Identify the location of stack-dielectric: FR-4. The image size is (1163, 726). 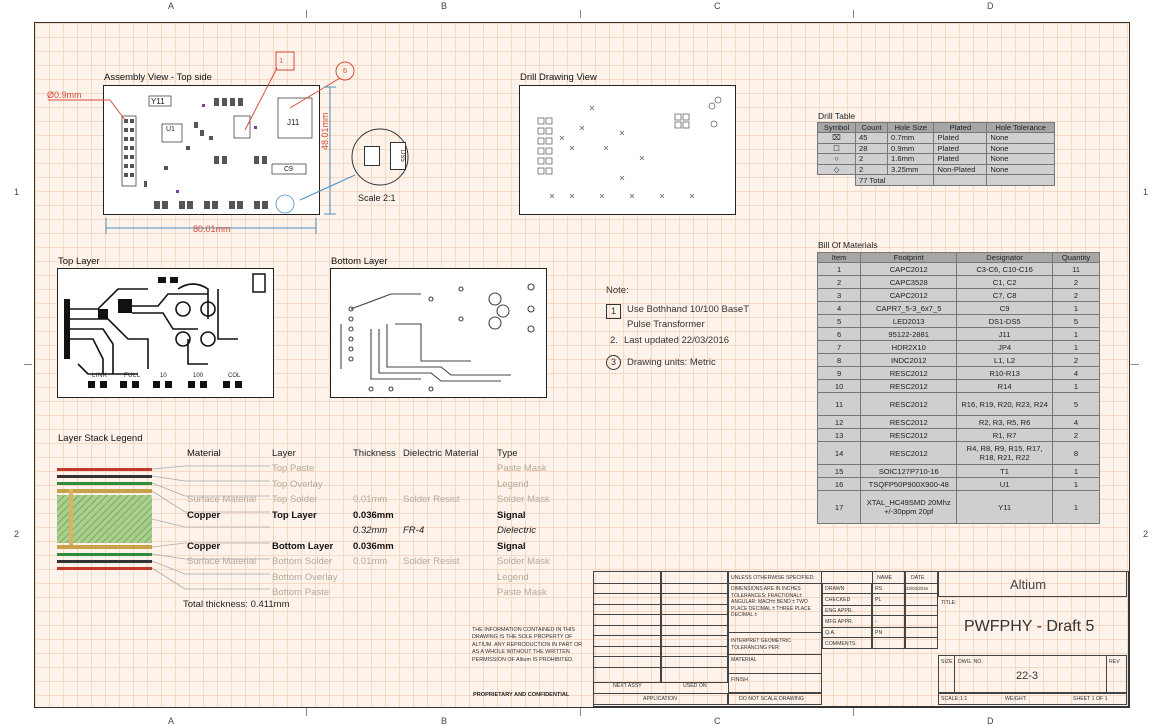
(414, 530).